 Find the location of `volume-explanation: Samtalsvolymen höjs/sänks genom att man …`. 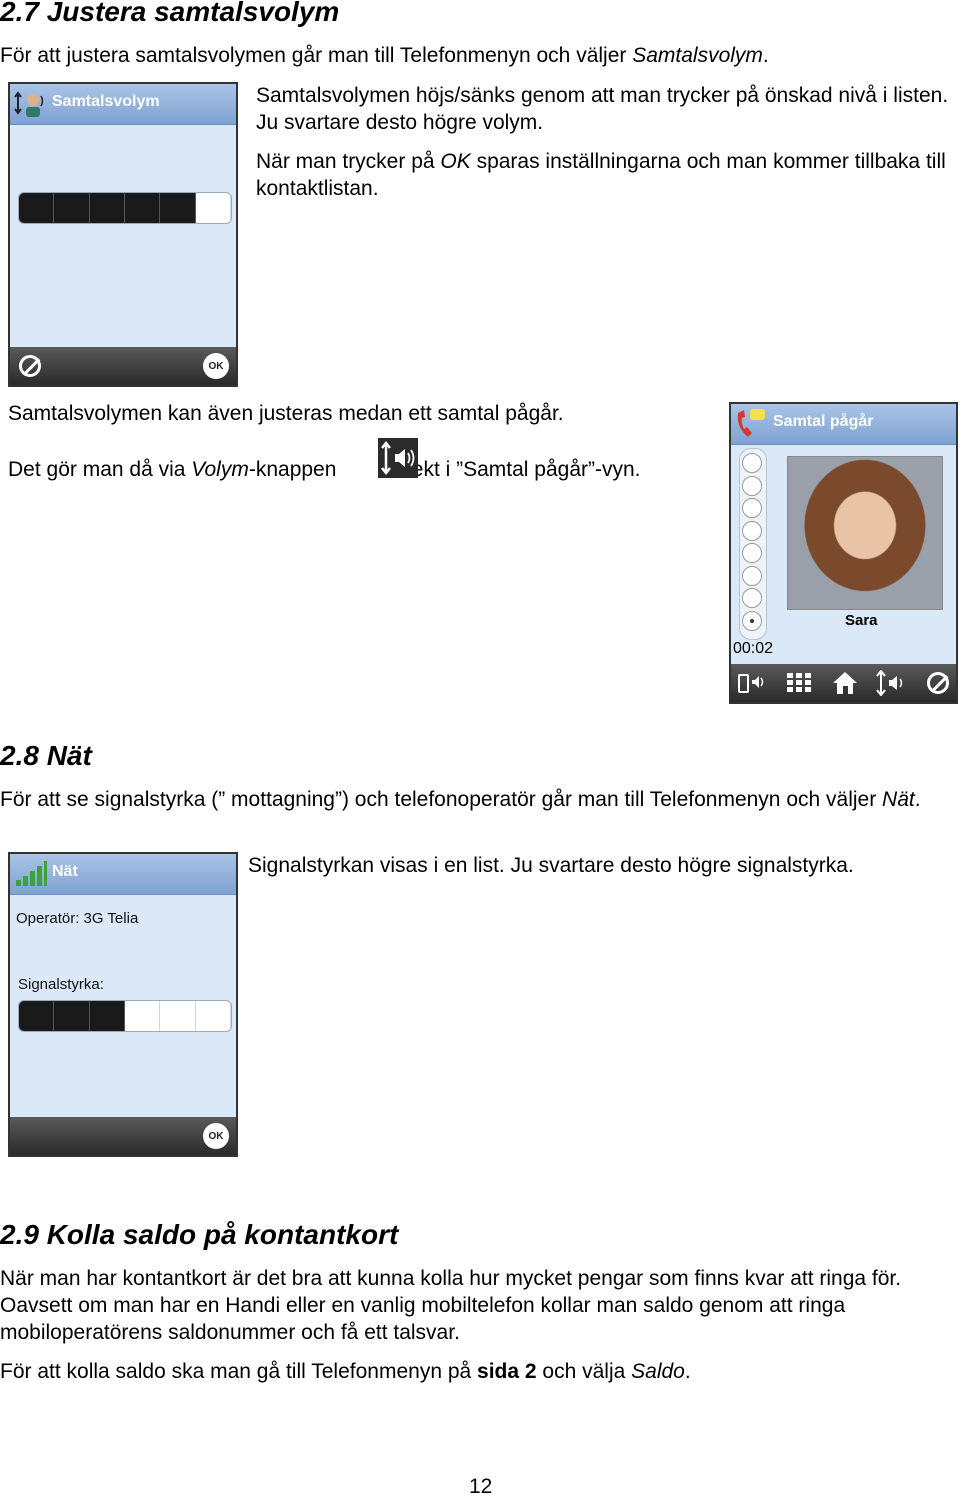

volume-explanation: Samtalsvolymen höjs/sänks genom att man … is located at coordinates (602, 109).